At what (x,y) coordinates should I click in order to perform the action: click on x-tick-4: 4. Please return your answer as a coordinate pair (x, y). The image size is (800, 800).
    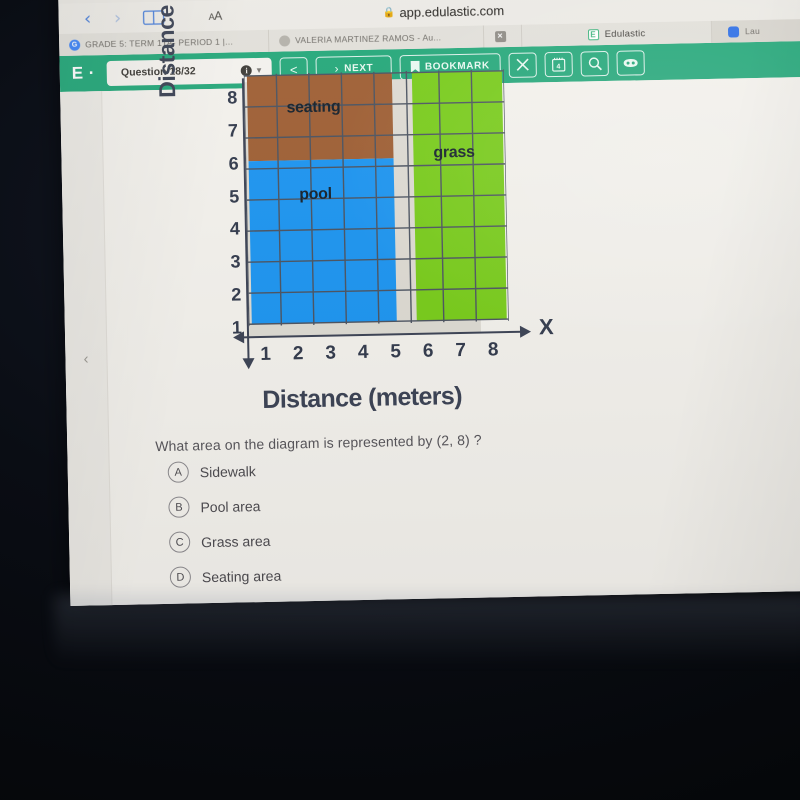
    Looking at the image, I should click on (363, 352).